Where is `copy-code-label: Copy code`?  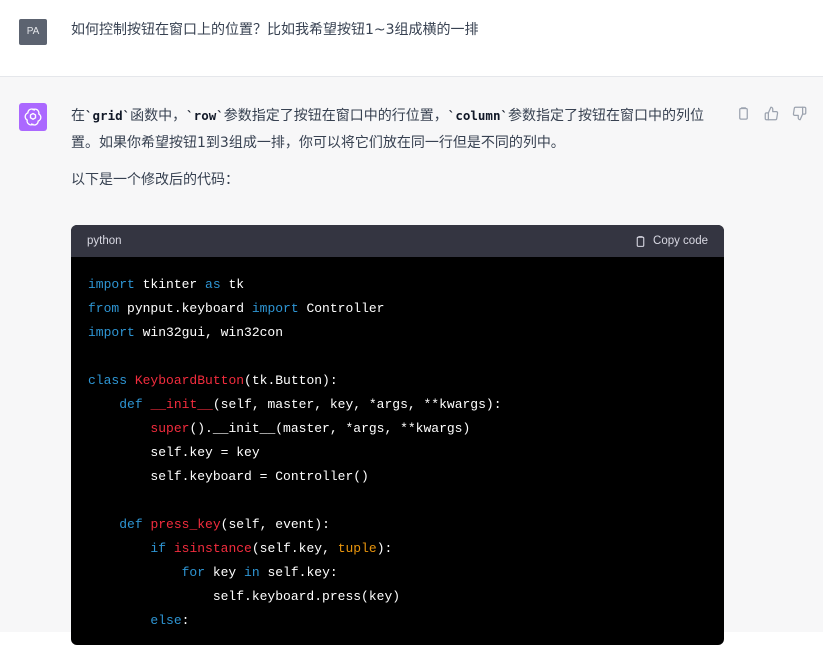
copy-code-label: Copy code is located at coordinates (680, 241).